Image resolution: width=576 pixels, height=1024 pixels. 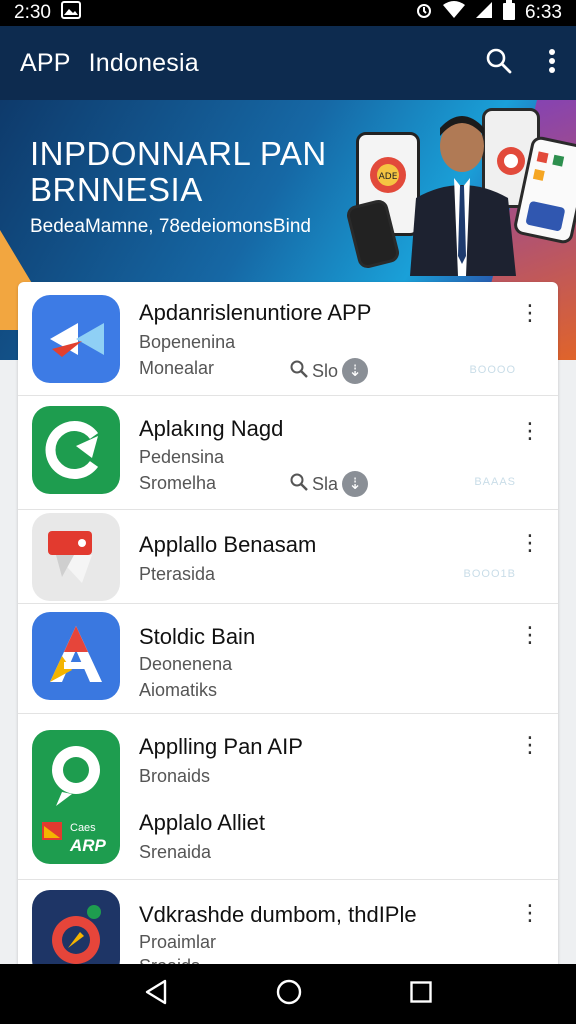 I want to click on install-badge: Slo ⇣, so click(x=329, y=371).